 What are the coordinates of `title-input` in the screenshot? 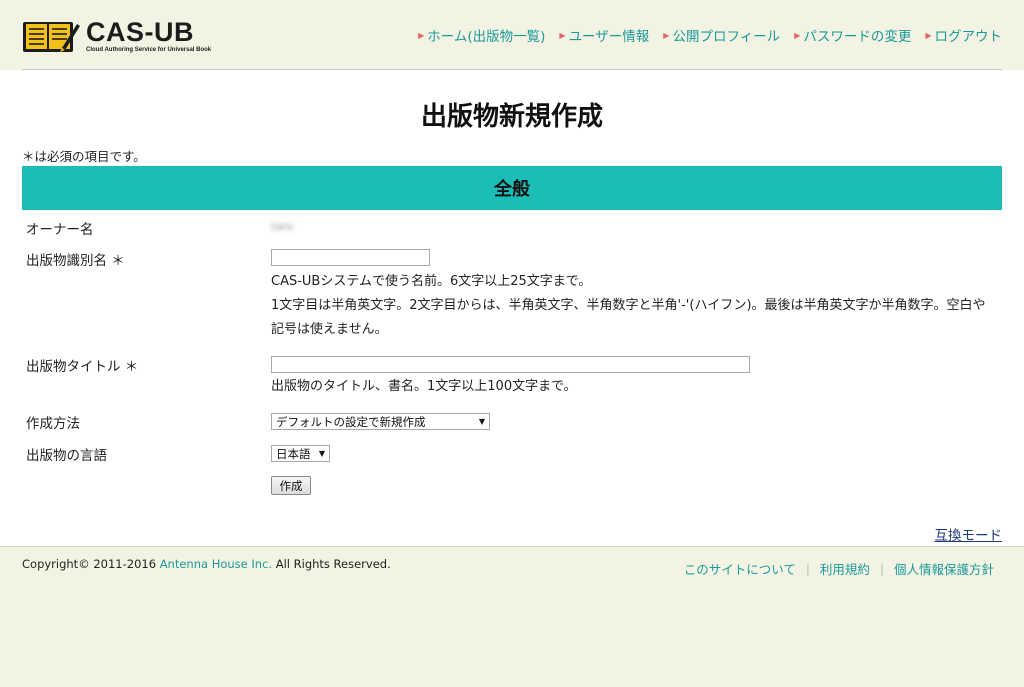 It's located at (510, 364).